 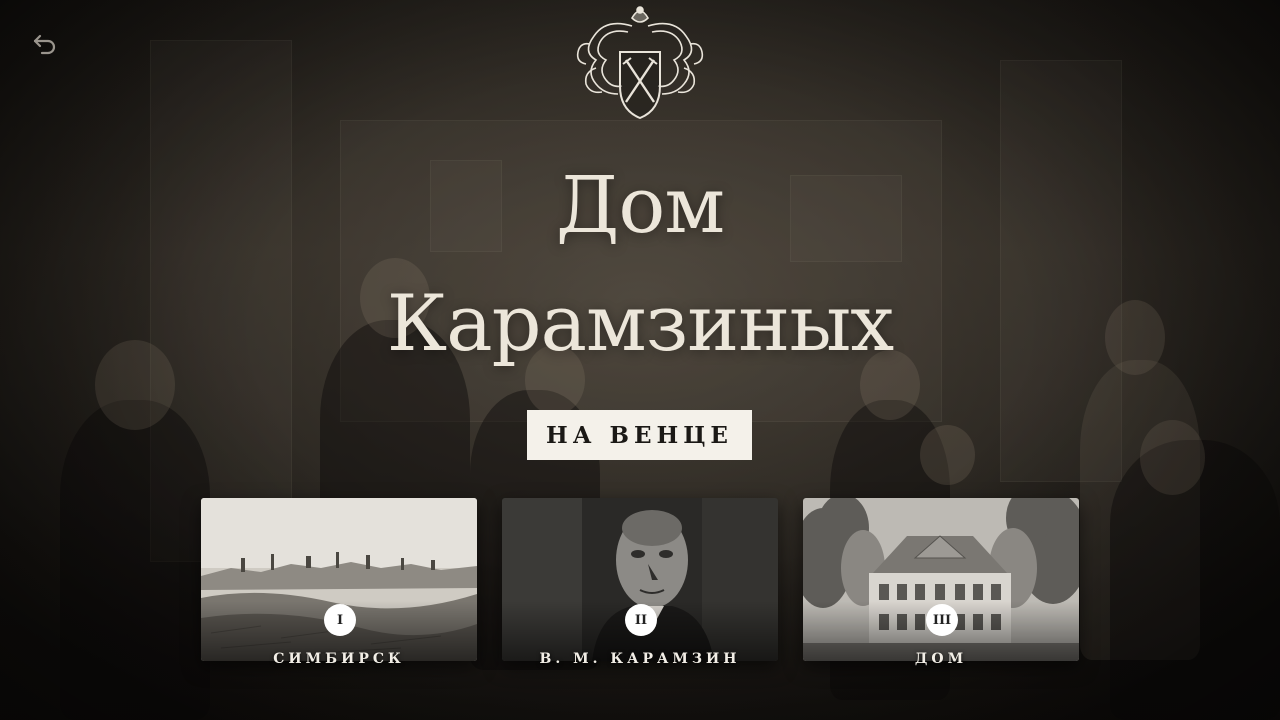 What do you see at coordinates (640, 324) in the screenshot?
I see `title-line-2: Карамзиных` at bounding box center [640, 324].